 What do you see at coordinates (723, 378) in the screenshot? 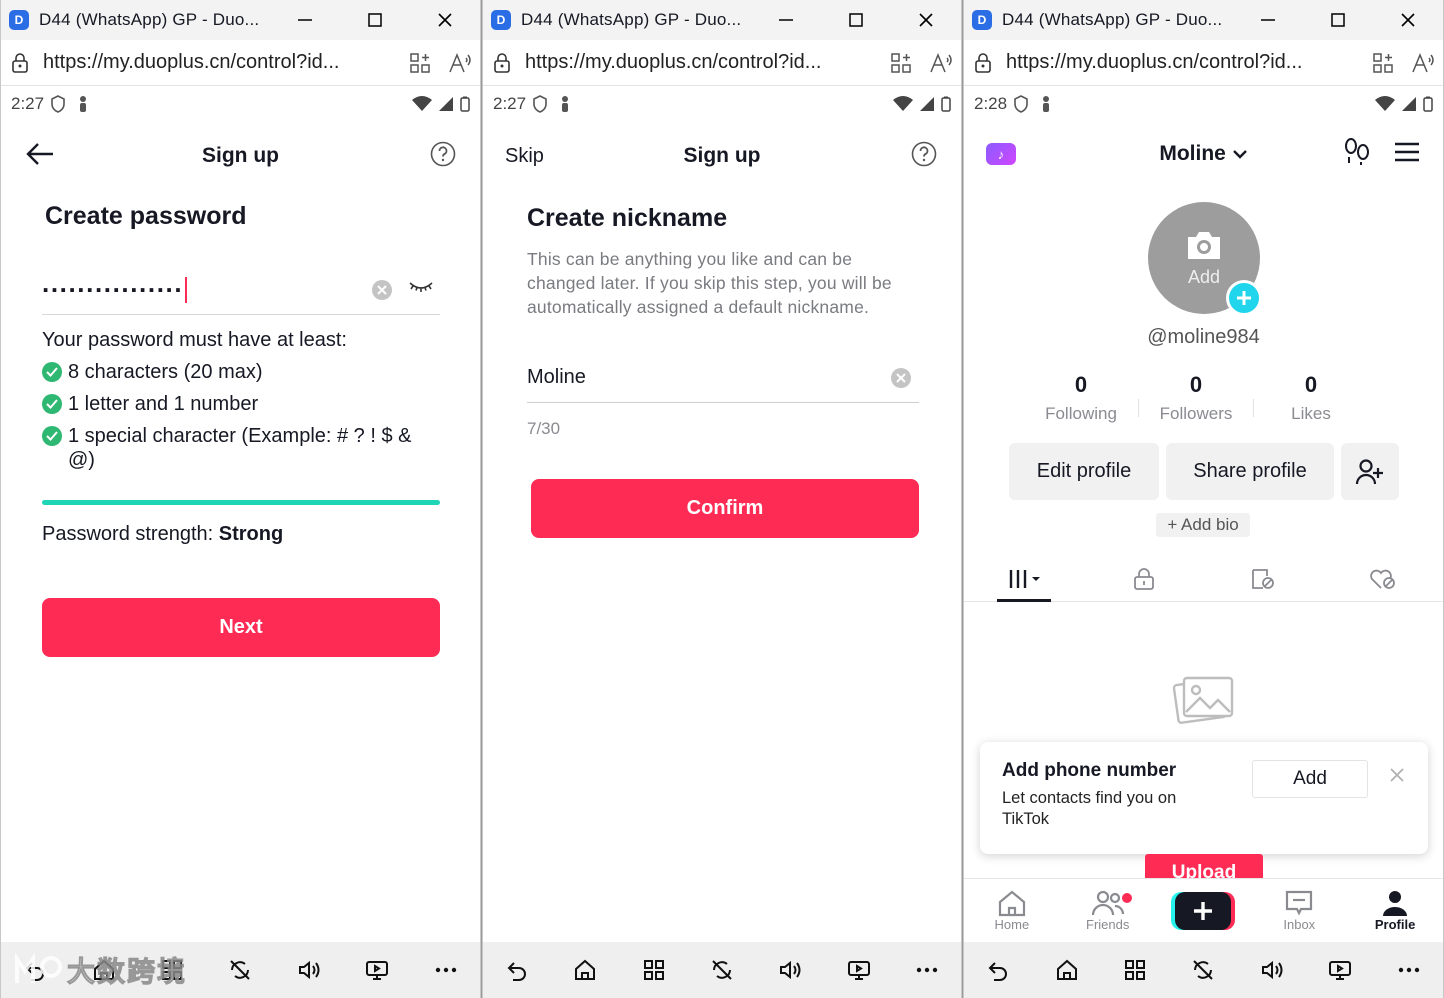
I see `nickname-field: Moline` at bounding box center [723, 378].